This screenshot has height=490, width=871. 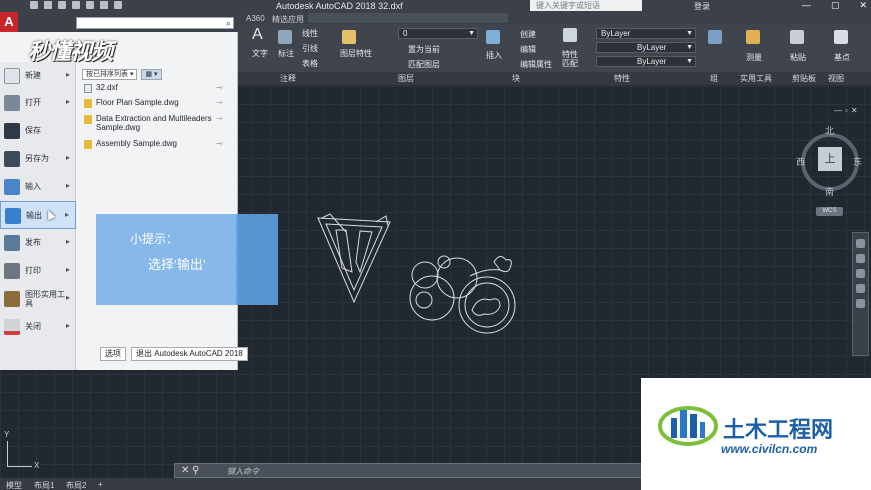 I want to click on insert-block-button: 插入, so click(x=494, y=55).